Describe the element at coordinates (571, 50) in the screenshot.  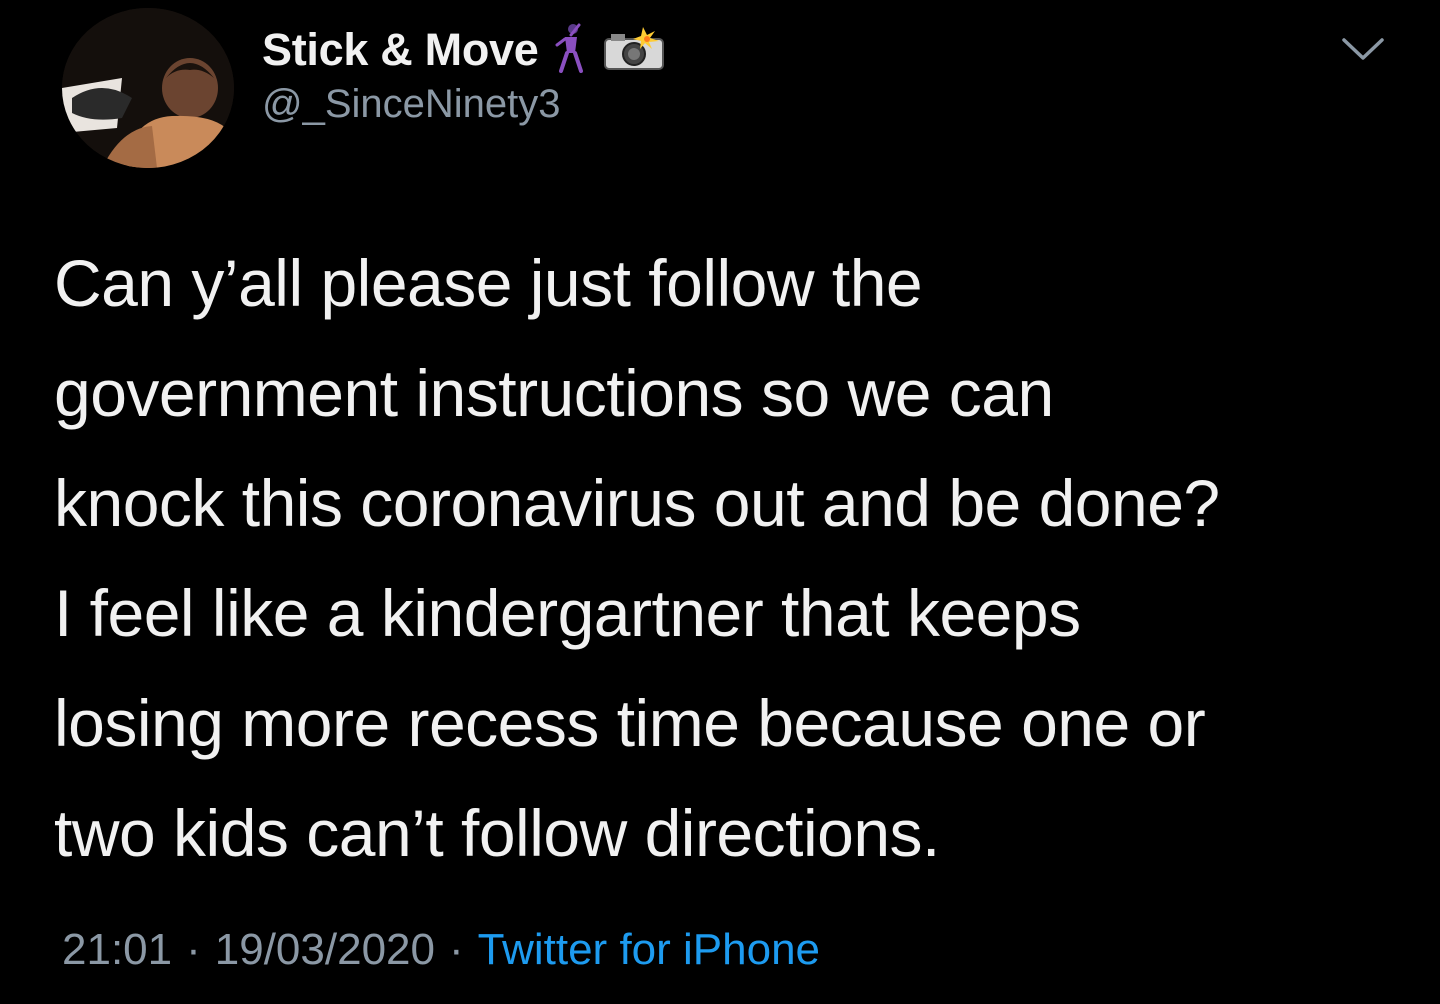
I see `dancing-man-emoji-icon` at that location.